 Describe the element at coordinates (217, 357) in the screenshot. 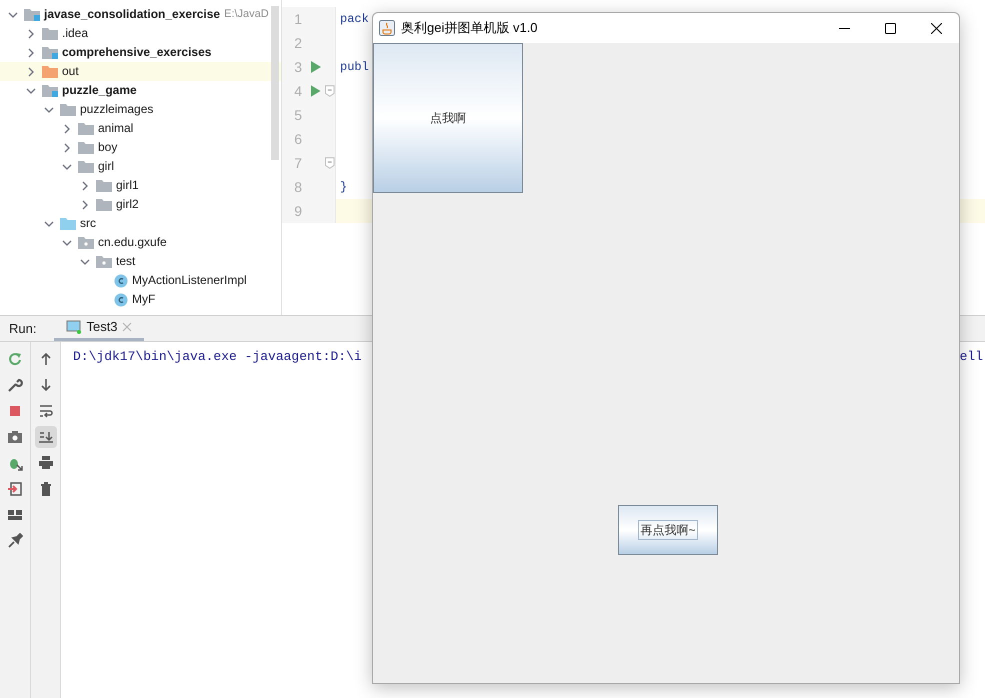

I see `console-line: D:\jdk17\bin\java.exe -javaagent:D:\i` at that location.